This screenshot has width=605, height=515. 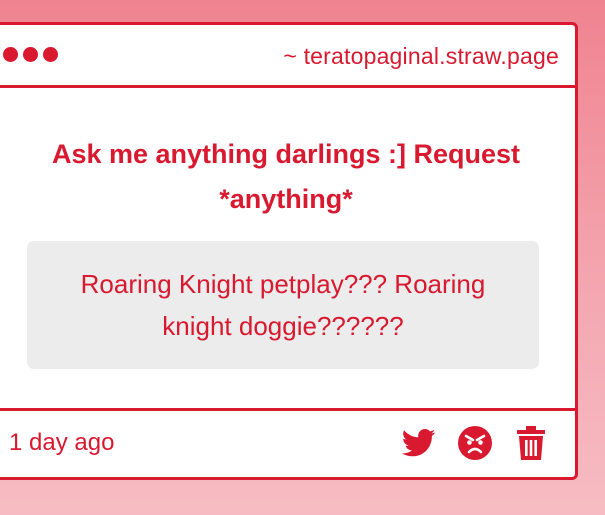 What do you see at coordinates (10, 54) in the screenshot?
I see `window-dot-close` at bounding box center [10, 54].